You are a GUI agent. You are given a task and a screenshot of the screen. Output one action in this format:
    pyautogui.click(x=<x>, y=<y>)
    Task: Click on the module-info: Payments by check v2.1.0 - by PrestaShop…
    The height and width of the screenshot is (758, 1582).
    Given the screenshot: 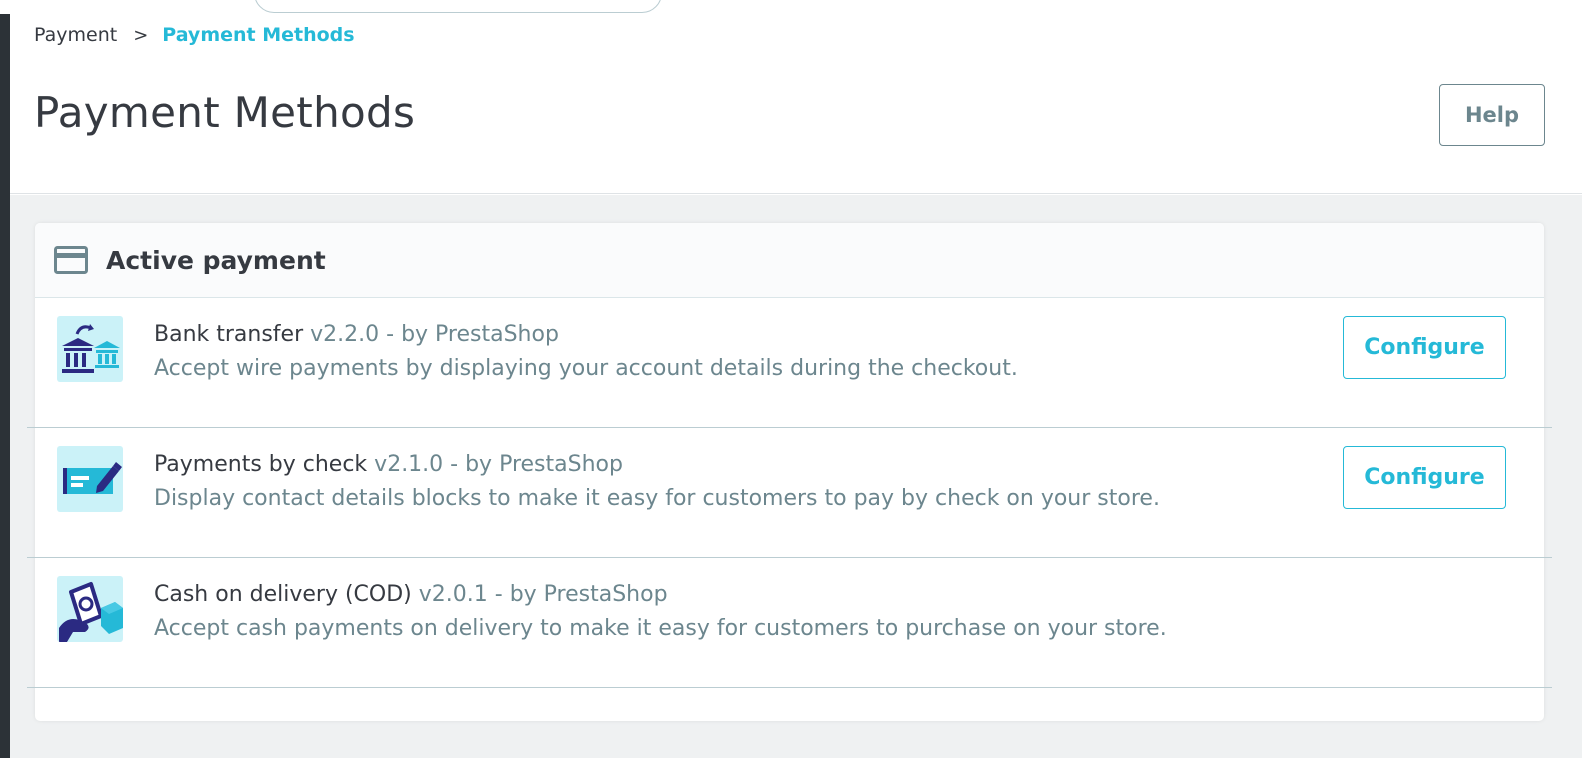 What is the action you would take?
    pyautogui.click(x=657, y=482)
    